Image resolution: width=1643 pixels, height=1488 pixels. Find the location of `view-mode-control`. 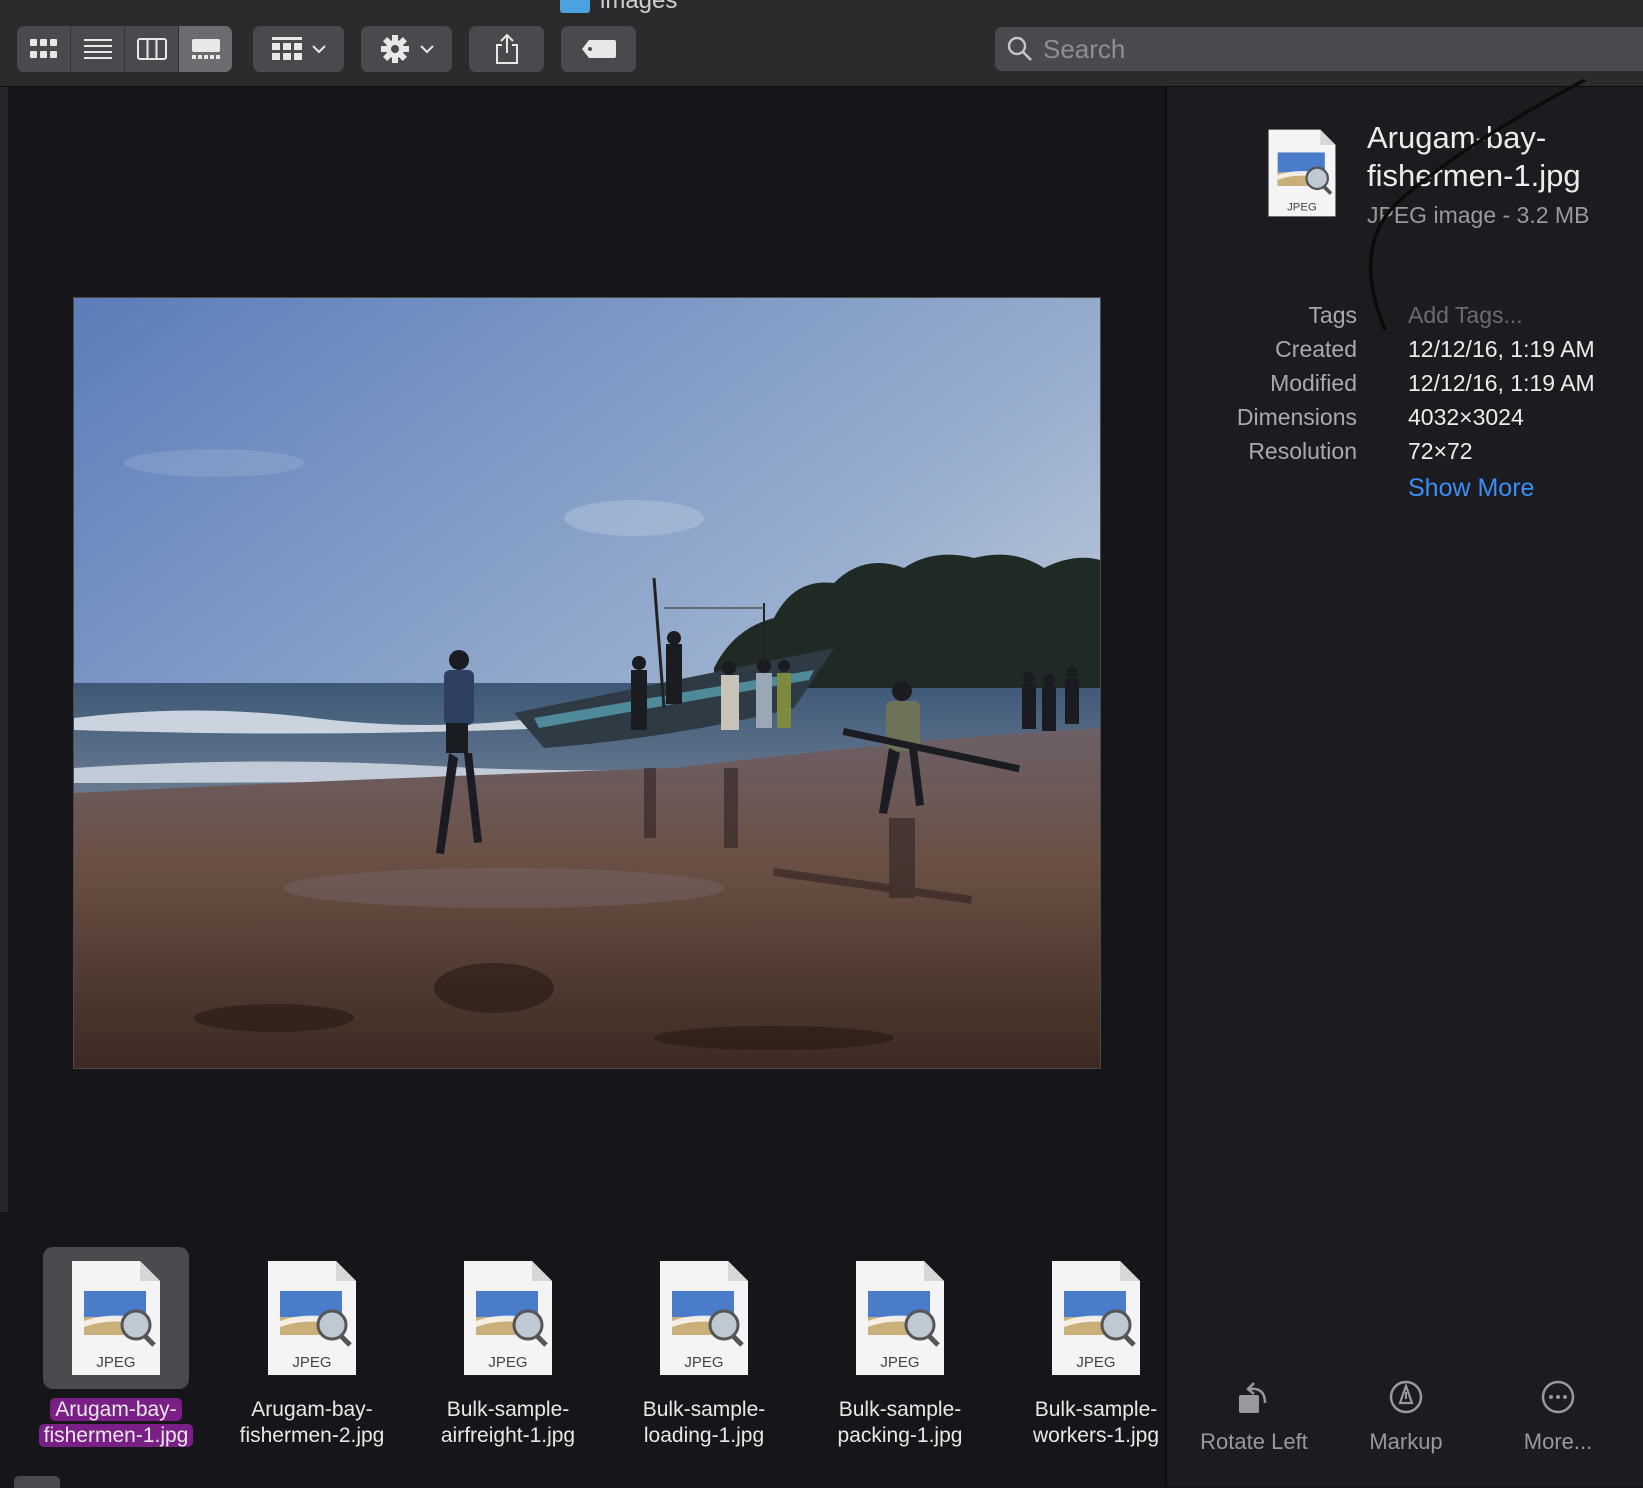

view-mode-control is located at coordinates (124, 49).